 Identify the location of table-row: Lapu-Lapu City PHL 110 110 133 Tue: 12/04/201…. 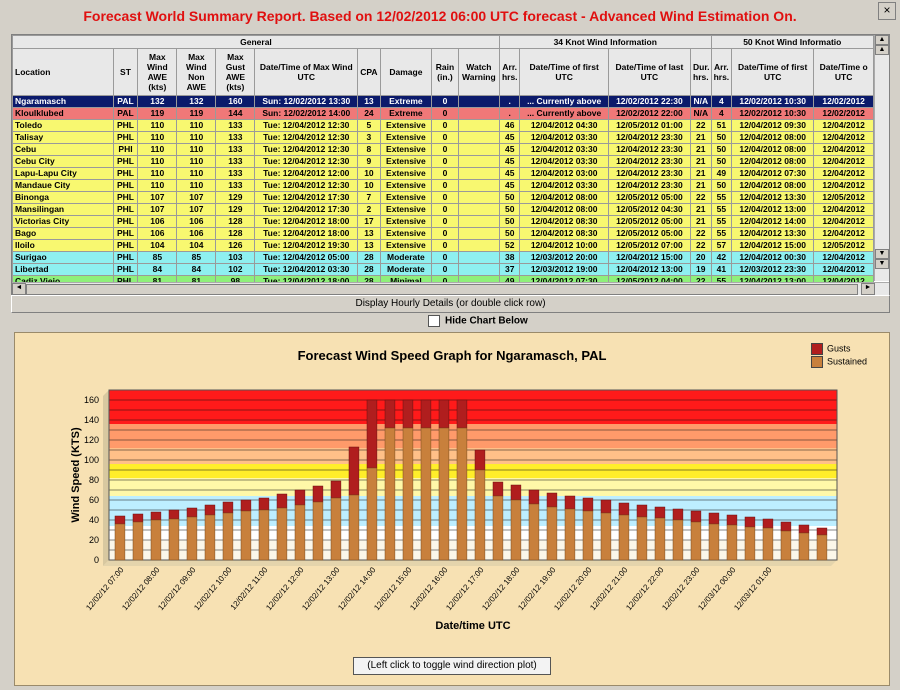
(443, 173).